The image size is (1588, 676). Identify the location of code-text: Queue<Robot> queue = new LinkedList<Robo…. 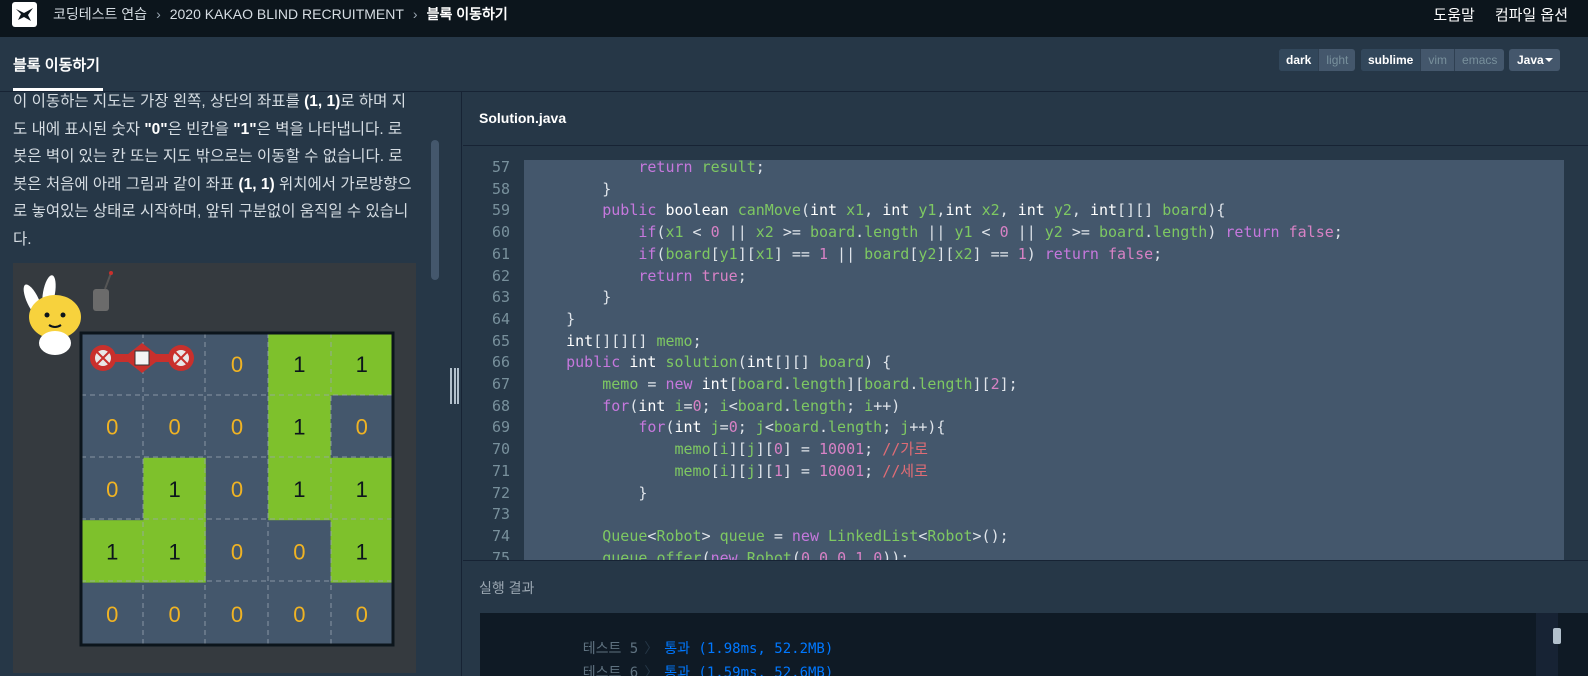
(805, 535).